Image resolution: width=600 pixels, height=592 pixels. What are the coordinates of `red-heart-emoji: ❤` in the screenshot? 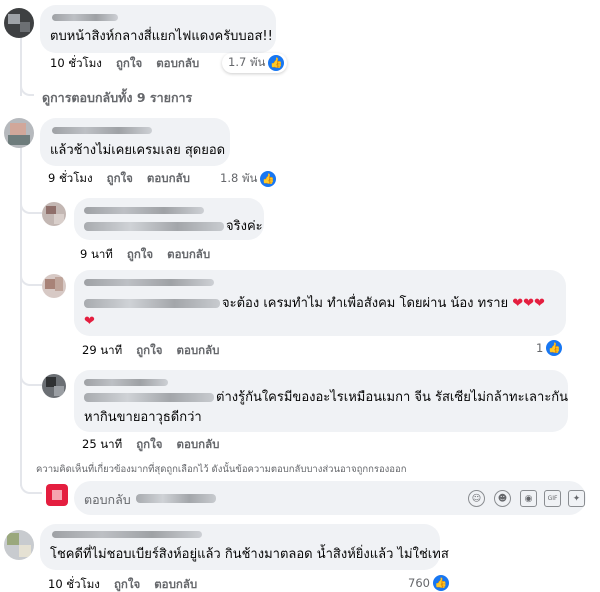 It's located at (89, 321).